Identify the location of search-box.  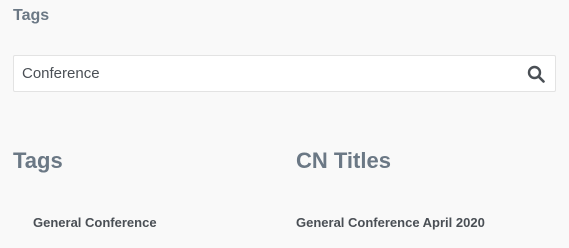
(284, 73).